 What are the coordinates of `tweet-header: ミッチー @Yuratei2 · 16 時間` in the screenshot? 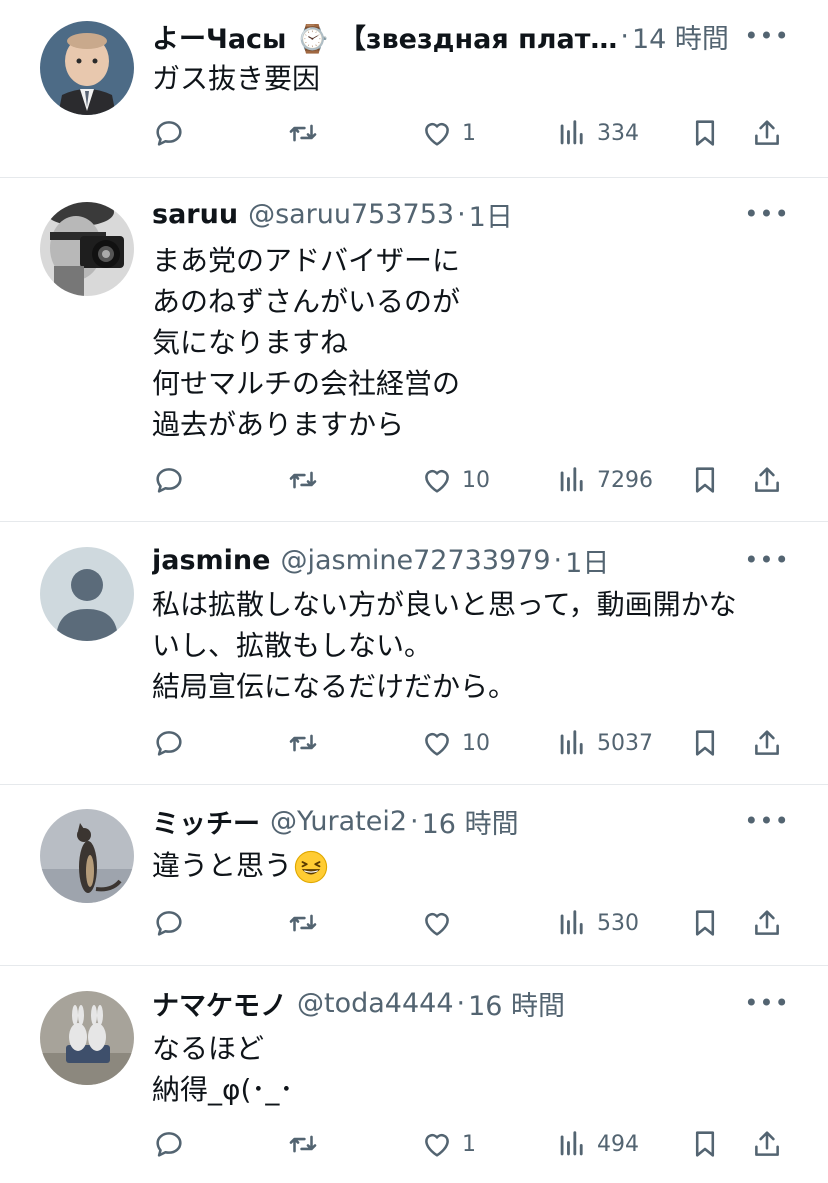 It's located at (460, 821).